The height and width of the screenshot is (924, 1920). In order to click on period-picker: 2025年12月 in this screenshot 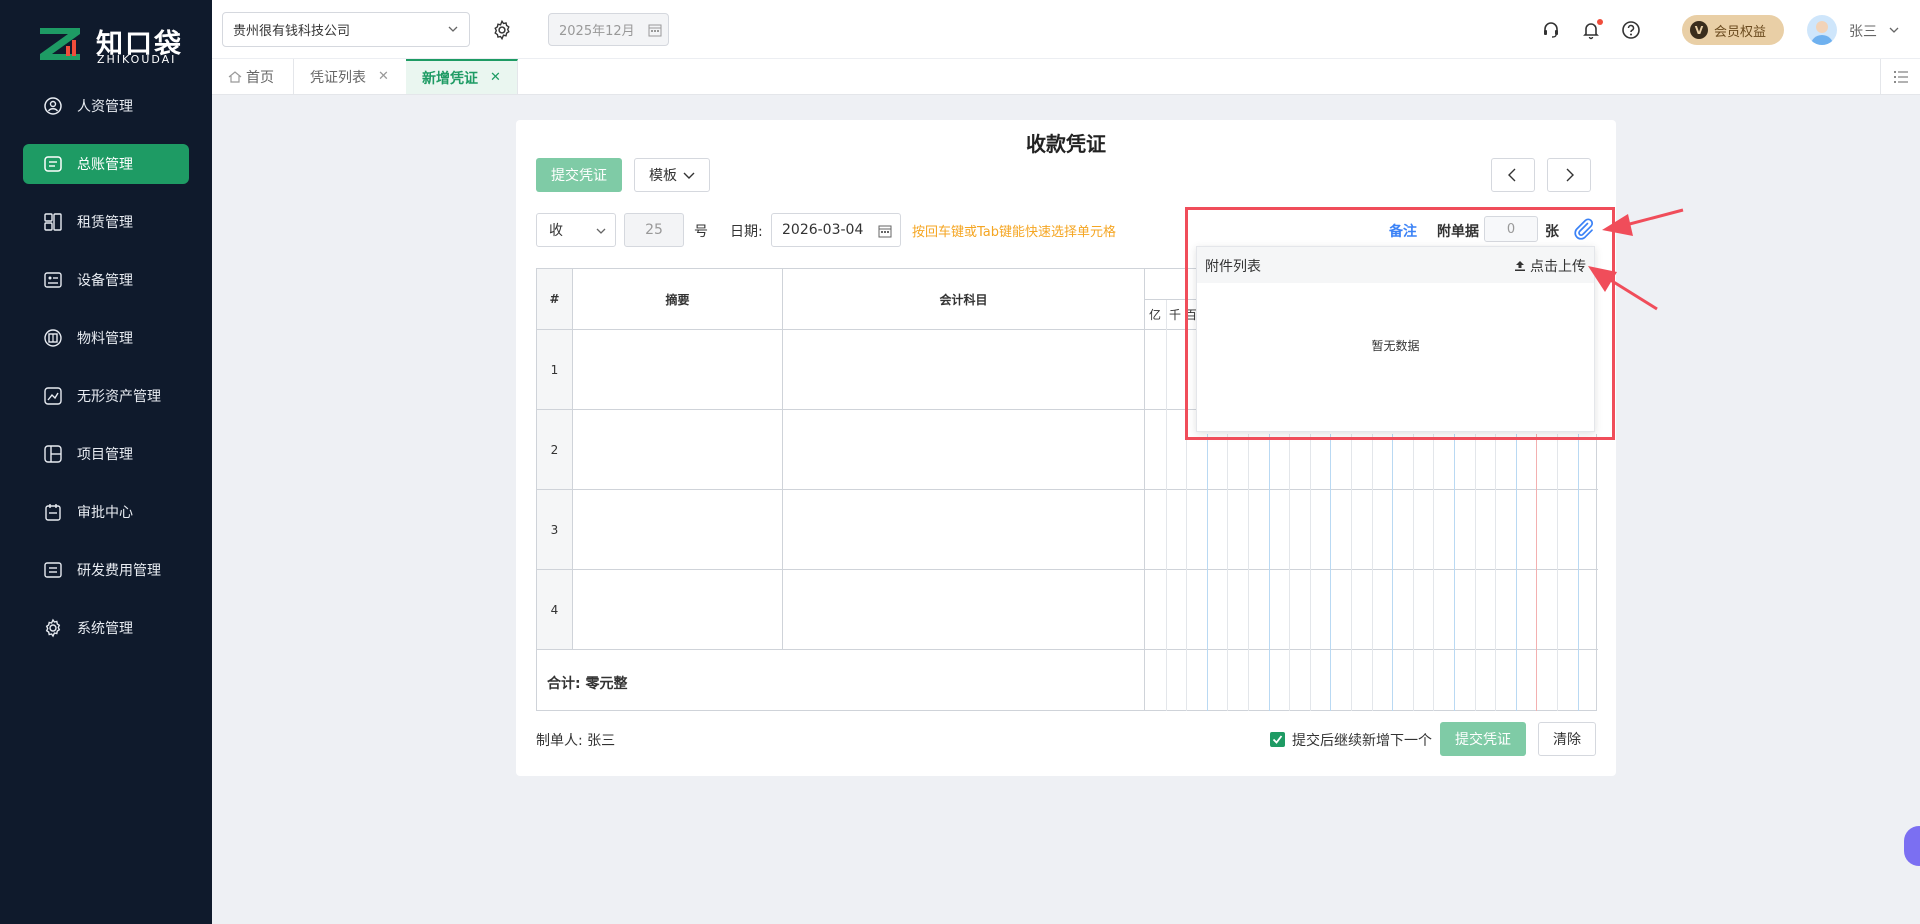, I will do `click(608, 29)`.